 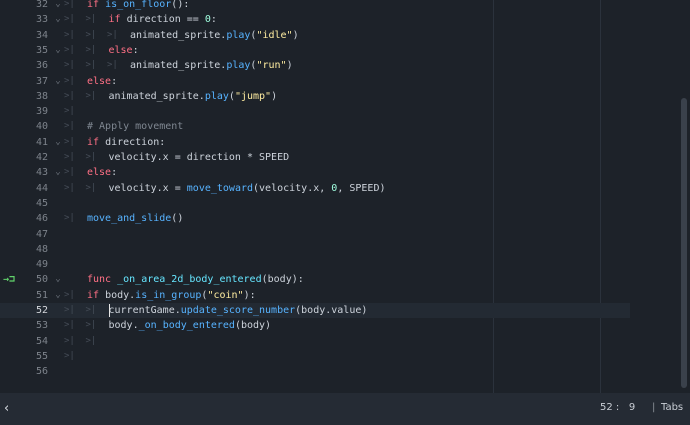 What do you see at coordinates (315, 35) in the screenshot?
I see `code-line: 34 >| >| >| animated_sprite.play("idle")` at bounding box center [315, 35].